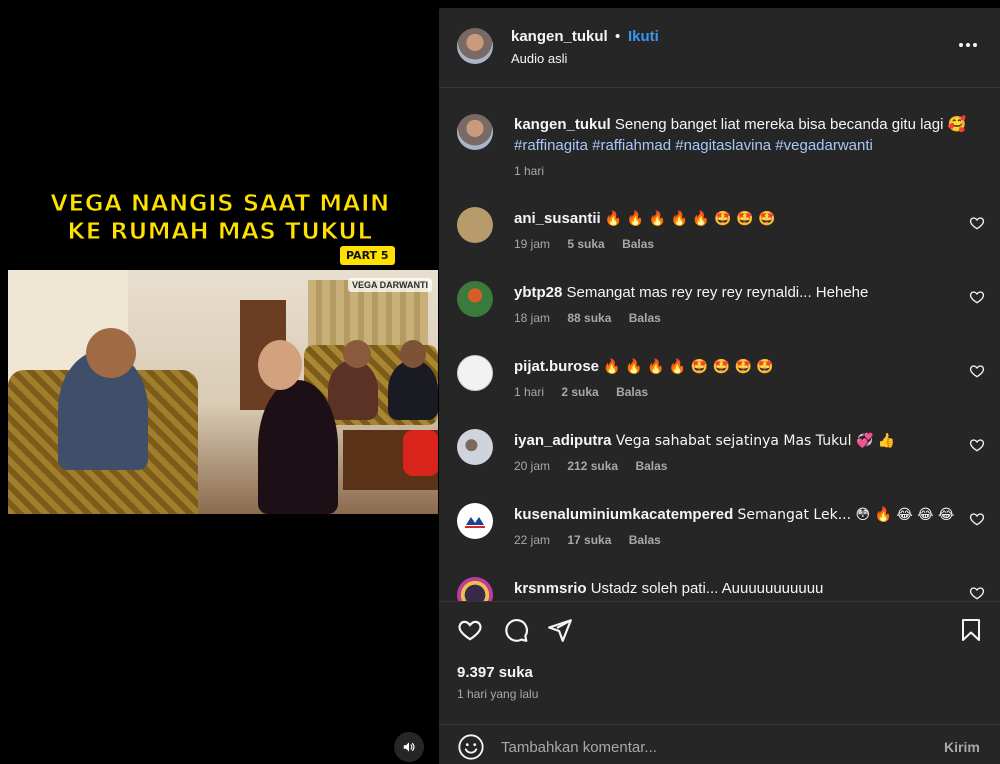  I want to click on smiley-icon, so click(471, 747).